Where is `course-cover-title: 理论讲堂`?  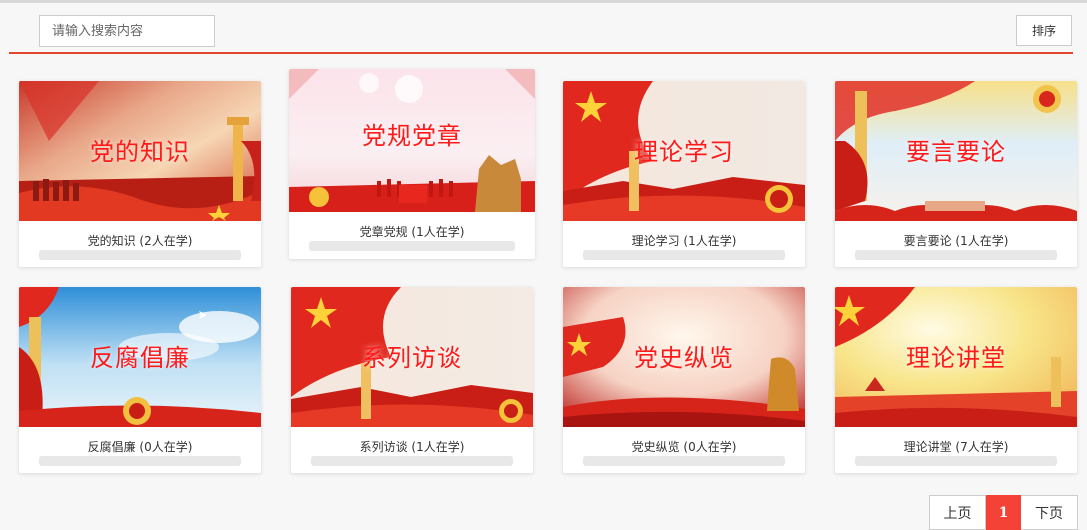 course-cover-title: 理论讲堂 is located at coordinates (956, 358).